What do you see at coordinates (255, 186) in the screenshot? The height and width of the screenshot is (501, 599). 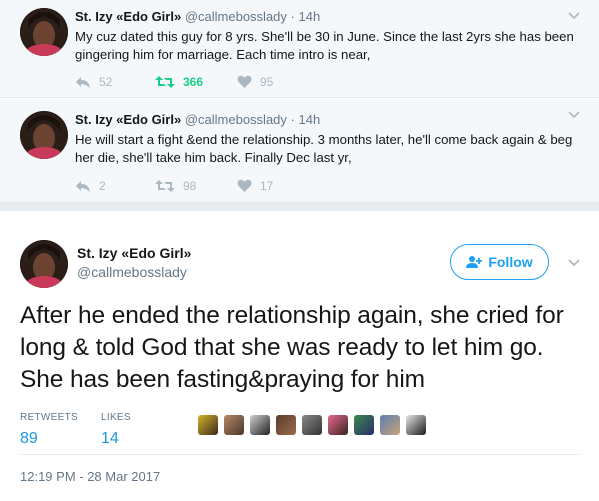 I see `like-button: 17` at bounding box center [255, 186].